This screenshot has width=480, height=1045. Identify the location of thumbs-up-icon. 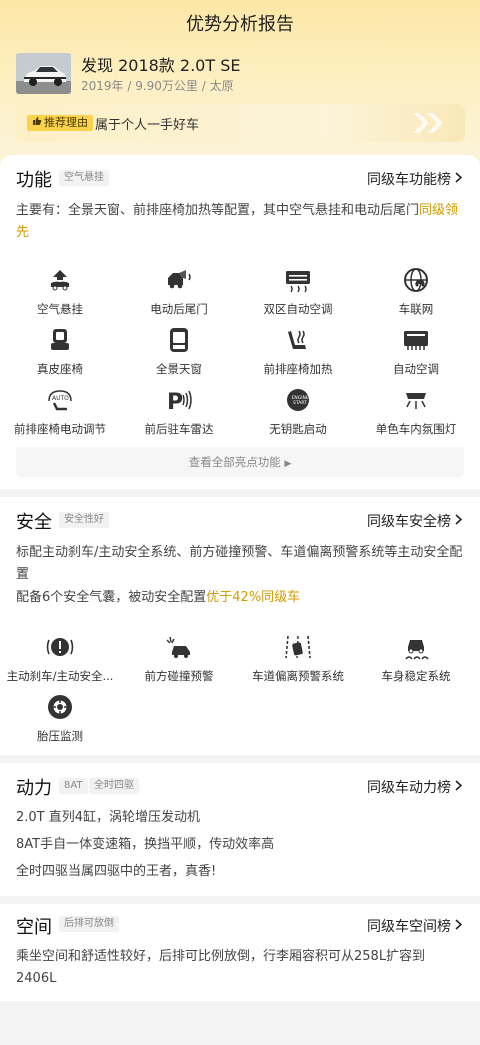
(37, 123).